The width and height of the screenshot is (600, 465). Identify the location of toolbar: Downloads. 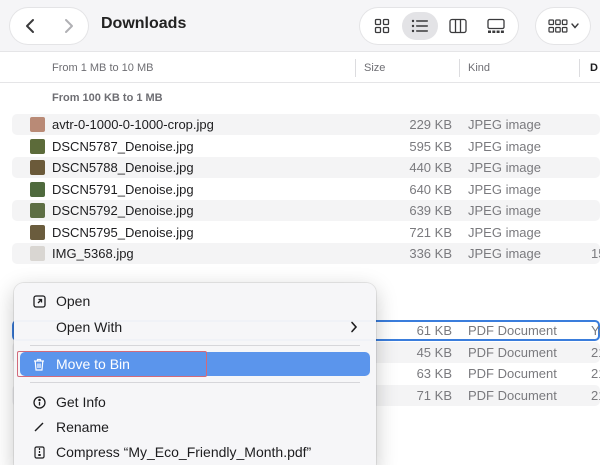
(300, 26).